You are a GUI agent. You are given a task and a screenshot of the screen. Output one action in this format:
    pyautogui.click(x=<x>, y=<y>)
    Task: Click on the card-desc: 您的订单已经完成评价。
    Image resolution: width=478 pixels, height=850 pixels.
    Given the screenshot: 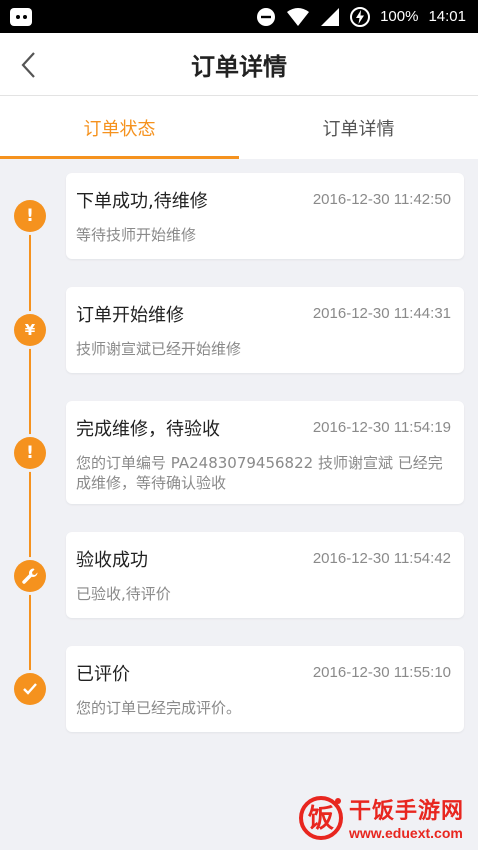 What is the action you would take?
    pyautogui.click(x=159, y=708)
    